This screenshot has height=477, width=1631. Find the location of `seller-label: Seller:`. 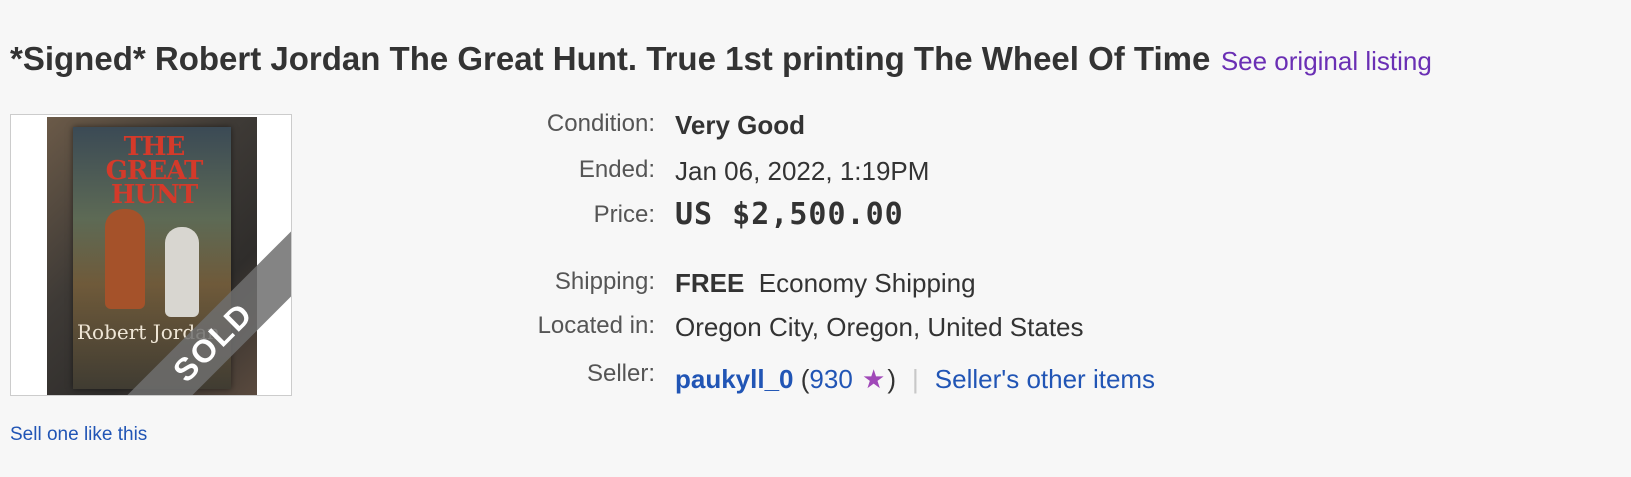

seller-label: Seller: is located at coordinates (620, 373).